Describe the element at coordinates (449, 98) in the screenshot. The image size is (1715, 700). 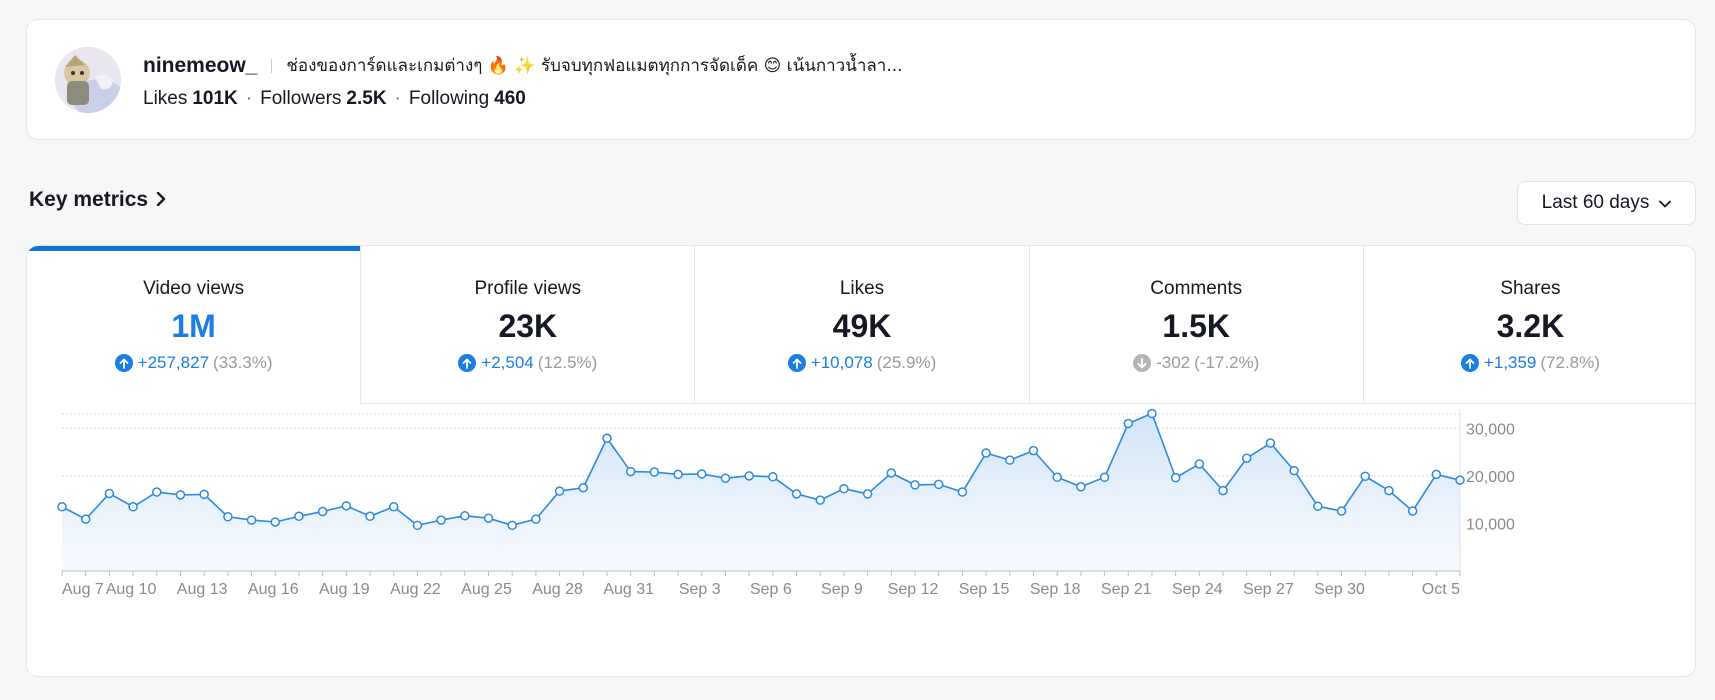
I see `stat-label: Following` at that location.